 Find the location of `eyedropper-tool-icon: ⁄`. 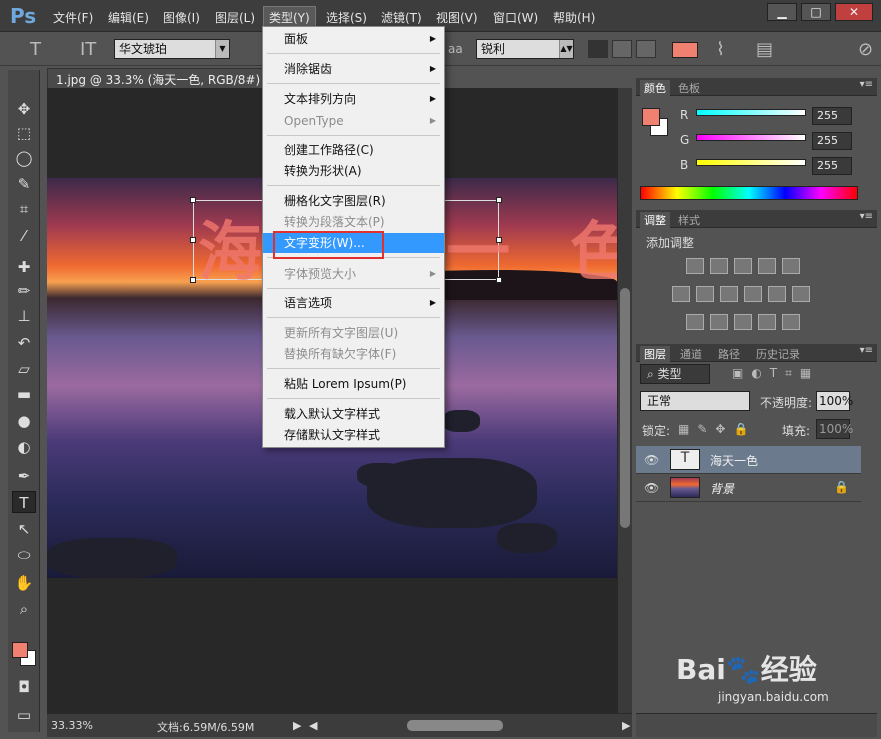

eyedropper-tool-icon: ⁄ is located at coordinates (24, 236).